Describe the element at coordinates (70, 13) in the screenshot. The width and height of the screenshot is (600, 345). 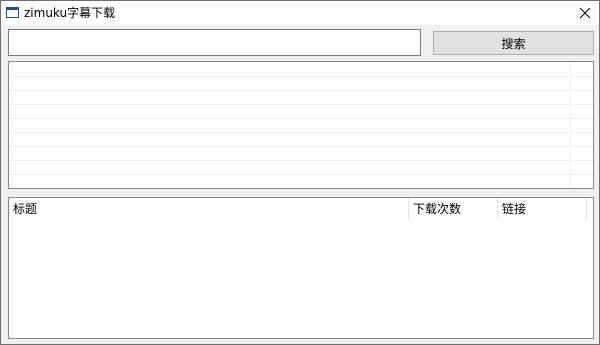
I see `window-title: zimuku字幕下载` at that location.